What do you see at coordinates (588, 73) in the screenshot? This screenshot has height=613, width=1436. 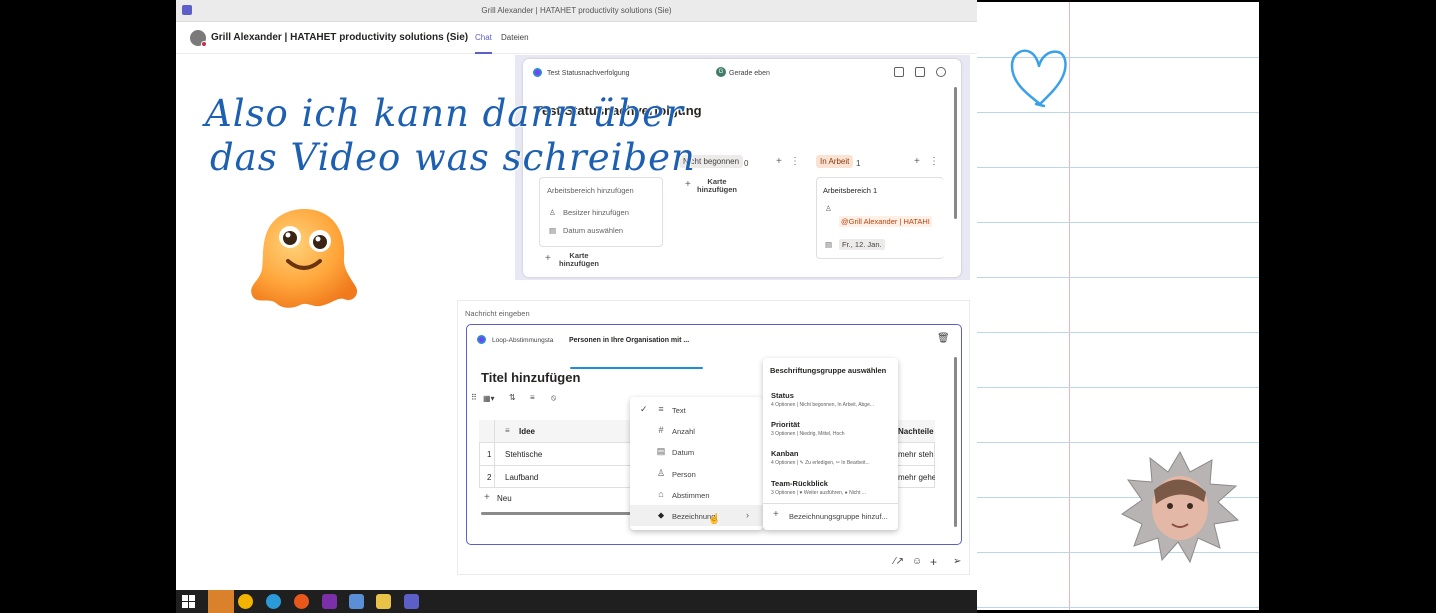 I see `loop-card-name: Test Statusnachverfolgung` at bounding box center [588, 73].